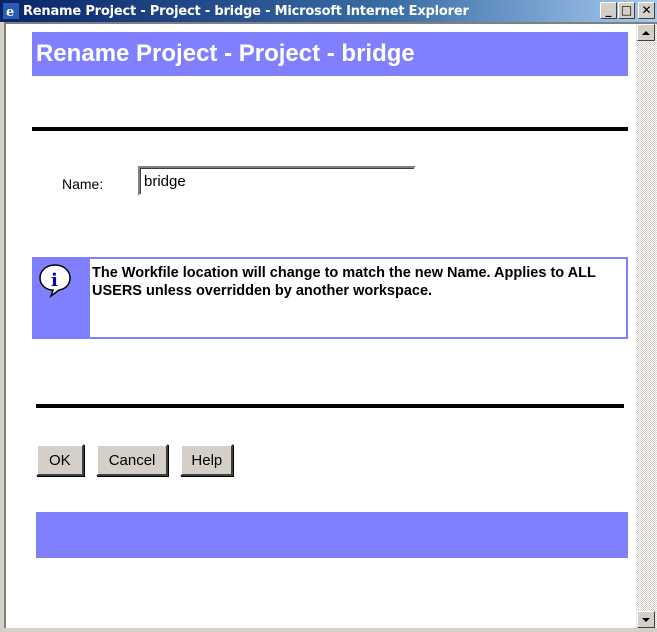  Describe the element at coordinates (207, 460) in the screenshot. I see `help-button: Help` at that location.